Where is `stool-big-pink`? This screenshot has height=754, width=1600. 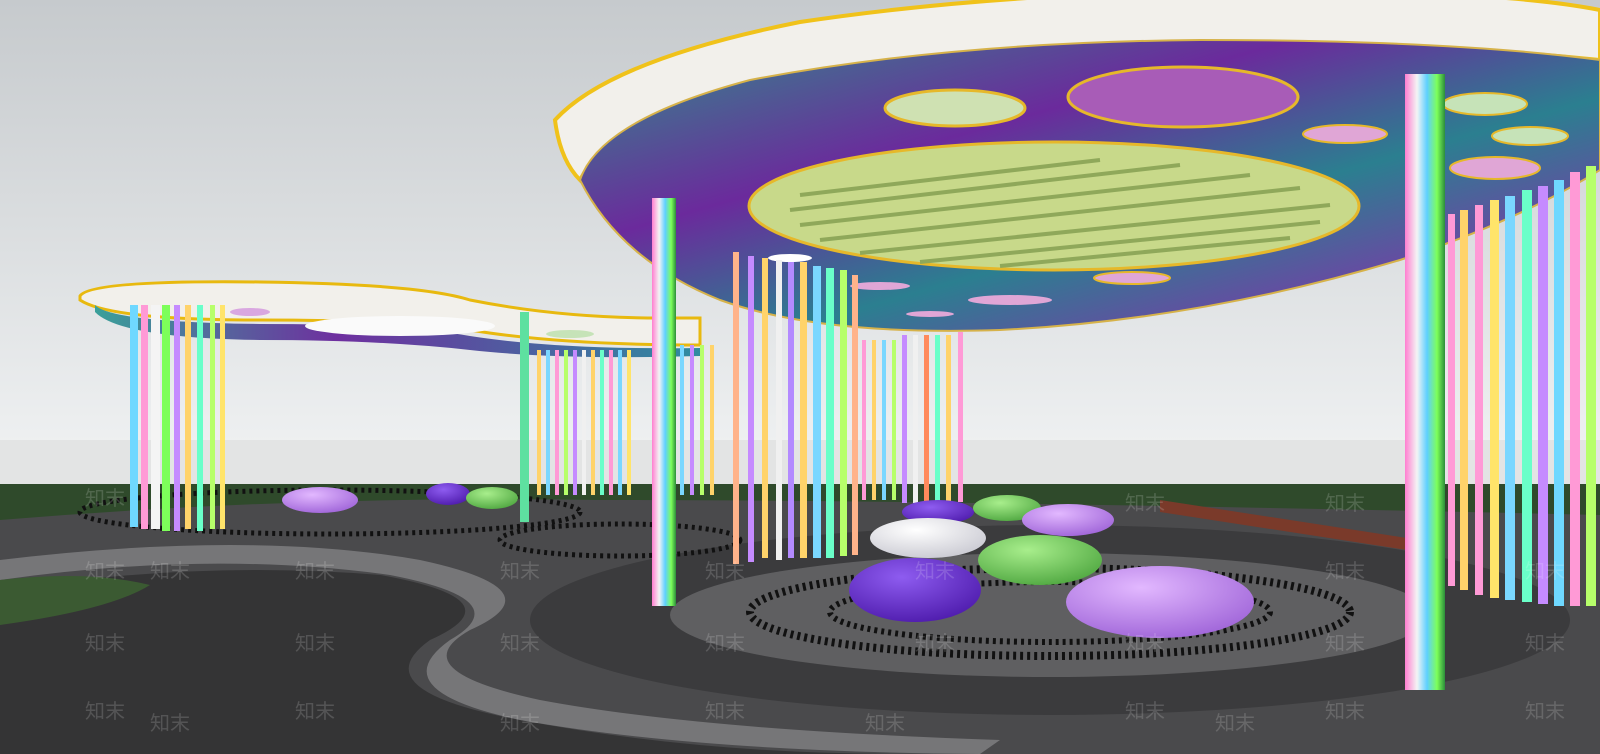
stool-big-pink is located at coordinates (1160, 602).